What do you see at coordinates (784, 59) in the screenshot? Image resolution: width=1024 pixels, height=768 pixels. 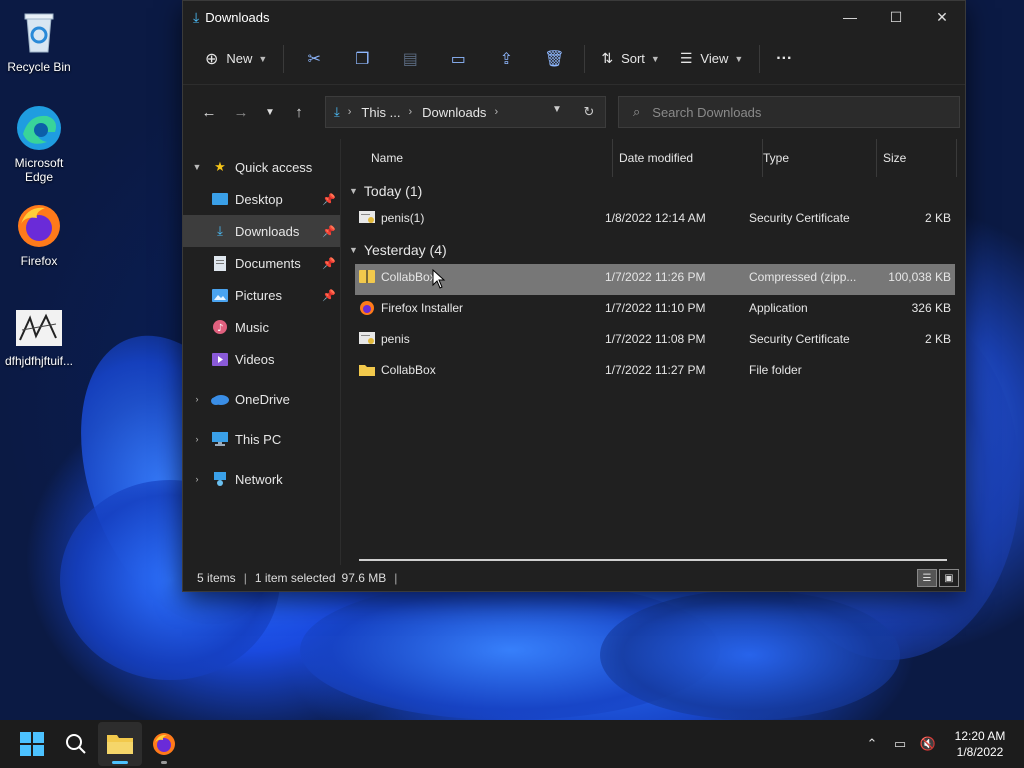 I see `more-options-button: ···` at bounding box center [784, 59].